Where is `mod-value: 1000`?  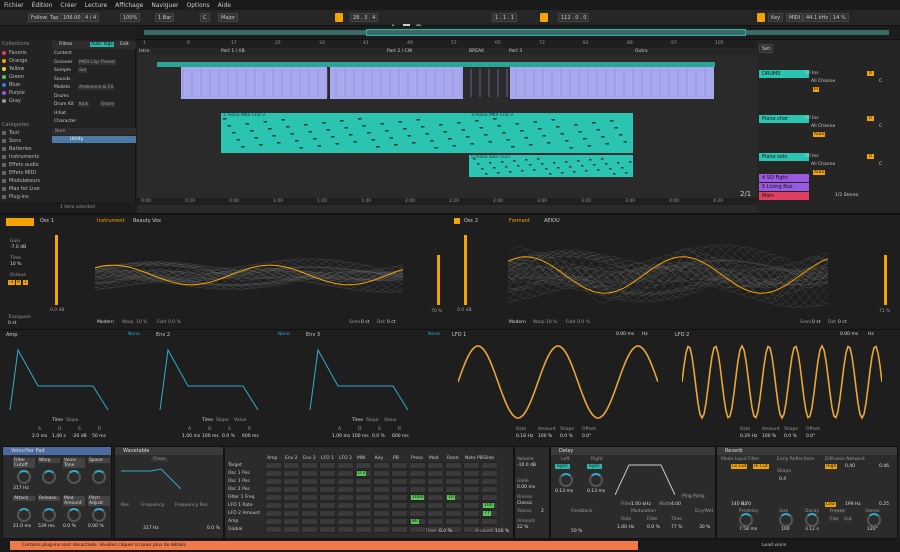
mod-value: 1000 is located at coordinates (418, 497).